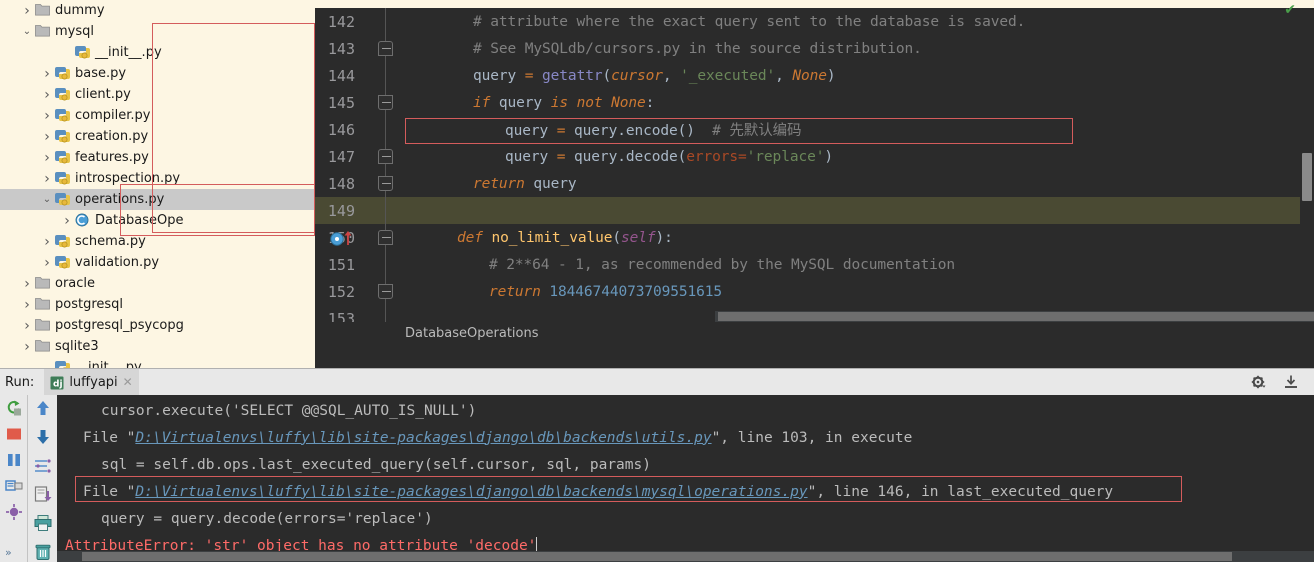  What do you see at coordinates (814, 237) in the screenshot?
I see `code-line: 150def no_limit_value(self):` at bounding box center [814, 237].